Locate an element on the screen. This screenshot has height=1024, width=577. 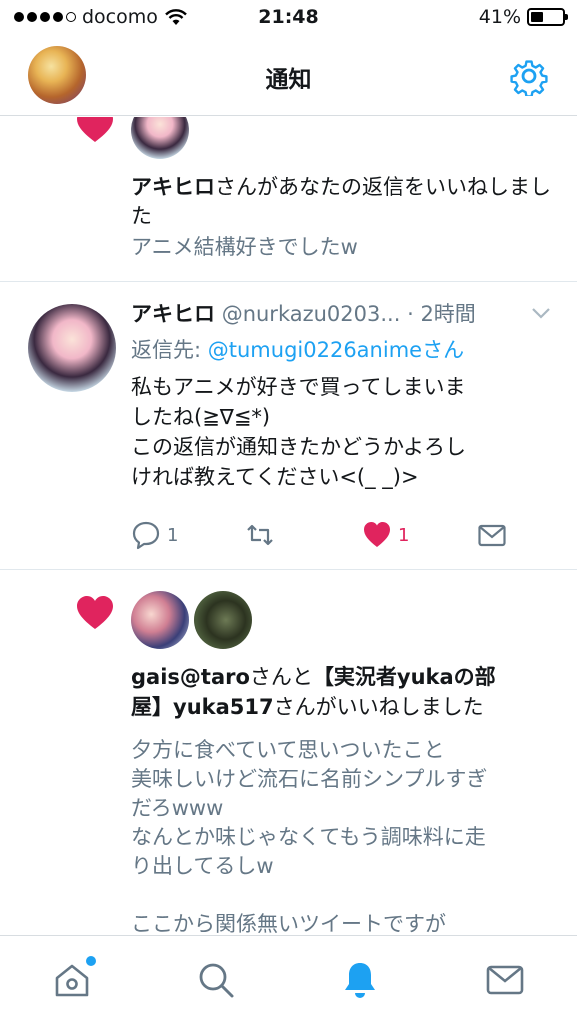
notification-text: アキヒロさんがあなたの返信をいいねしました is located at coordinates (341, 202).